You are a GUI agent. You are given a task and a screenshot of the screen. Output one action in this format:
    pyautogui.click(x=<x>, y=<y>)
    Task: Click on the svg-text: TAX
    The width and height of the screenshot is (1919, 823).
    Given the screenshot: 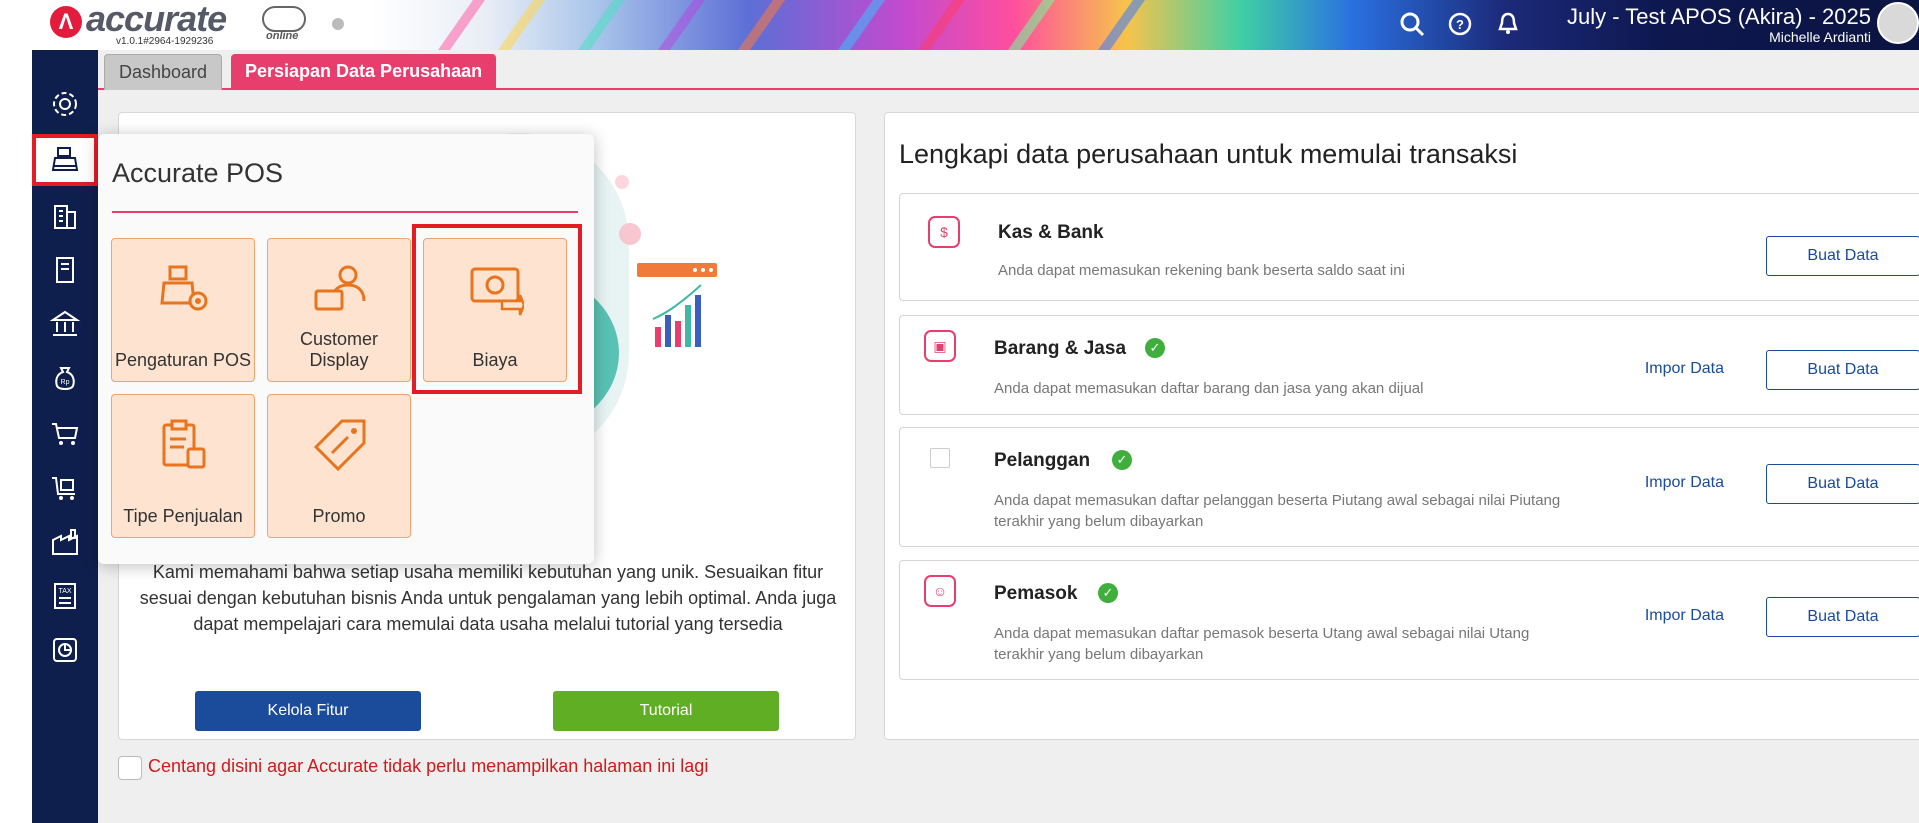 What is the action you would take?
    pyautogui.click(x=64, y=591)
    